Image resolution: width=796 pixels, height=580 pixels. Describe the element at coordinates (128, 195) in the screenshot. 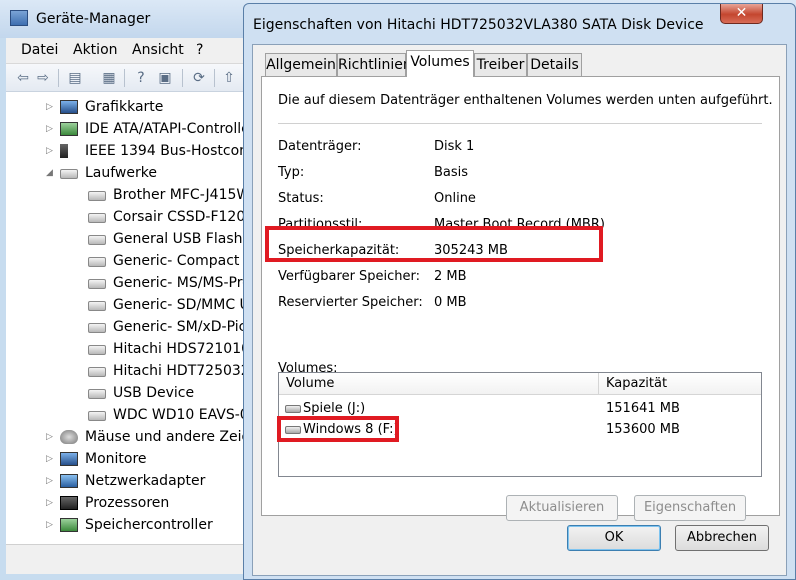

I see `tree-device-item: Brother MFC-J415W` at that location.